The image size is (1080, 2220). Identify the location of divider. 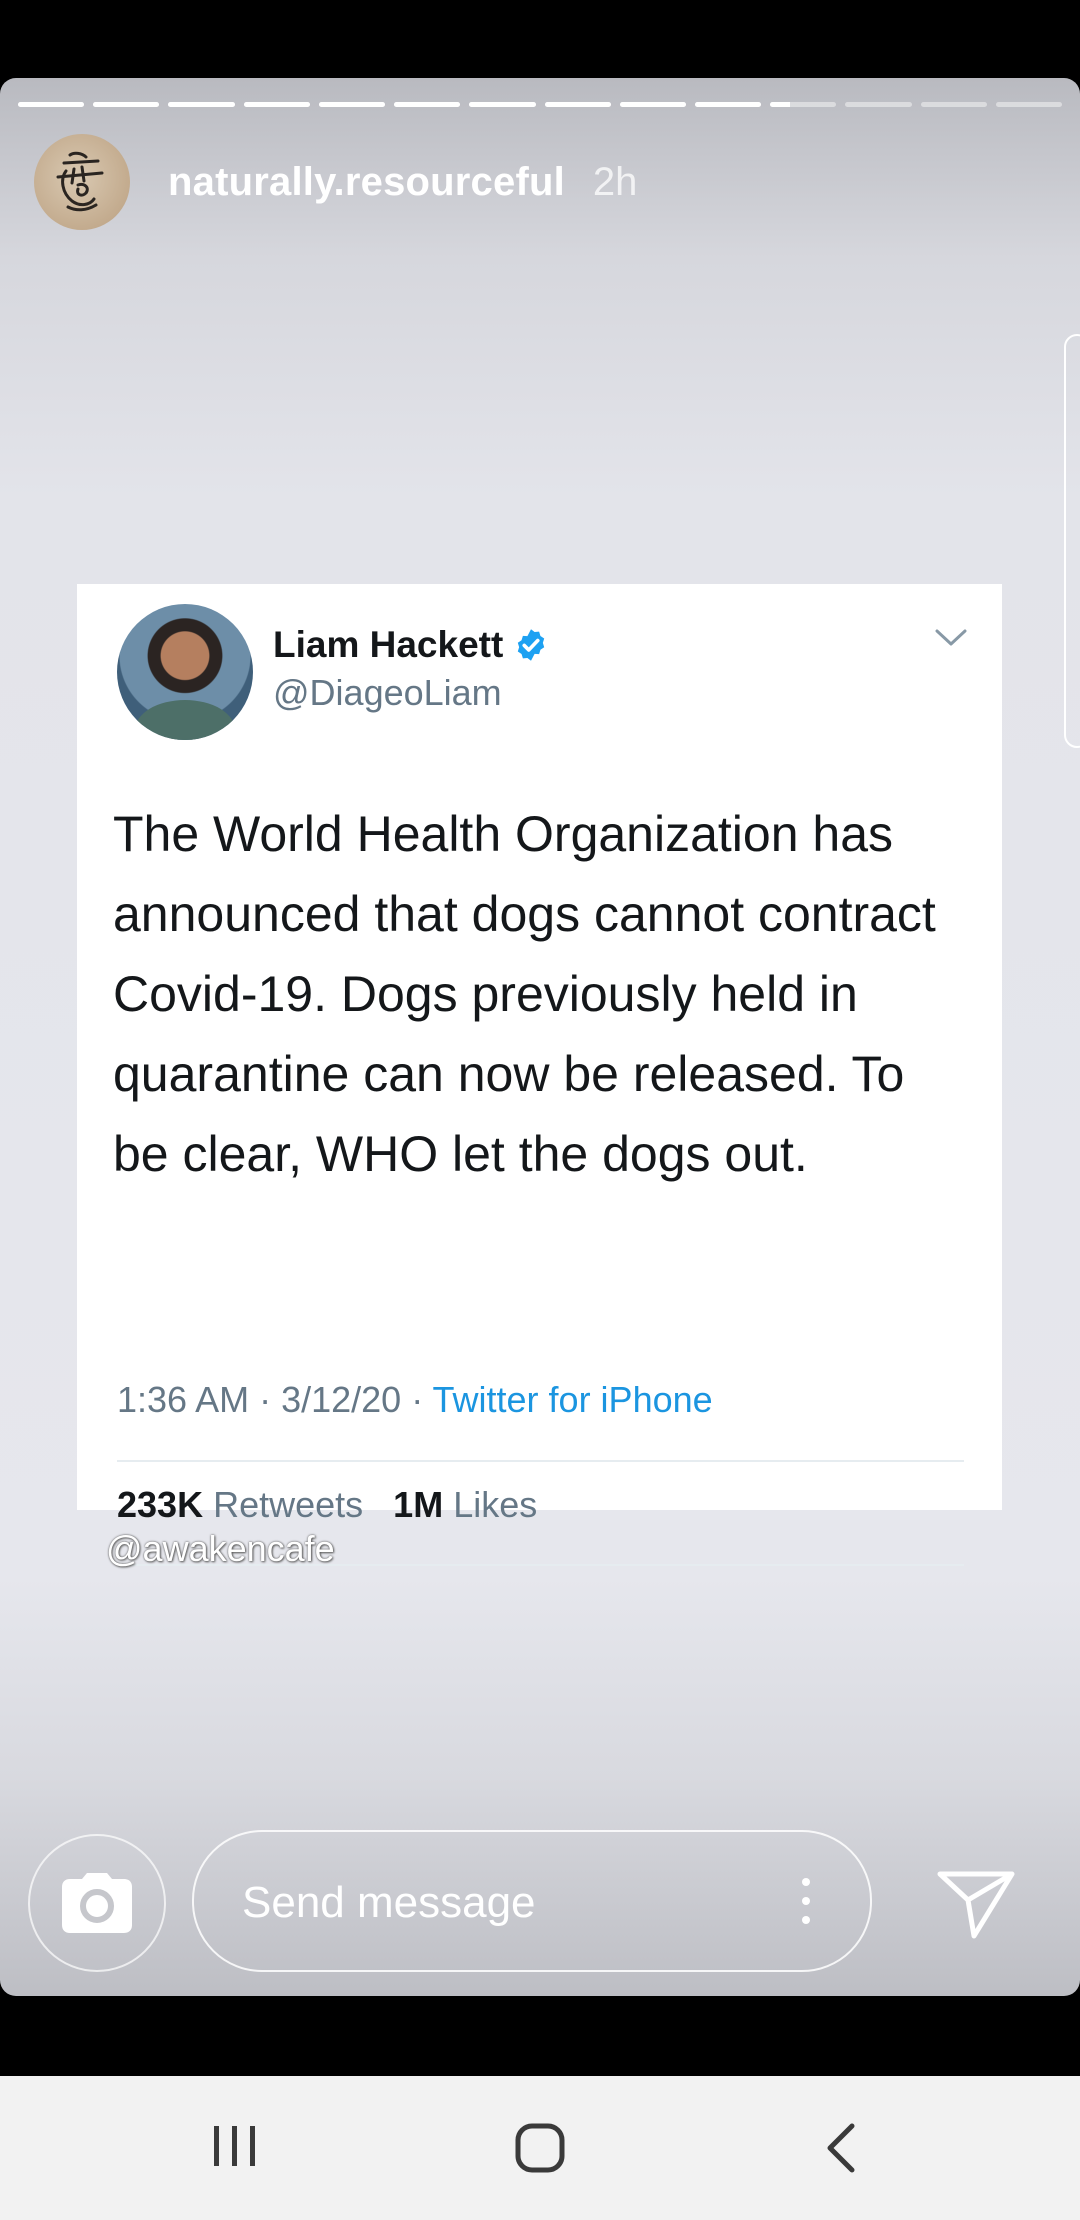
(540, 1461).